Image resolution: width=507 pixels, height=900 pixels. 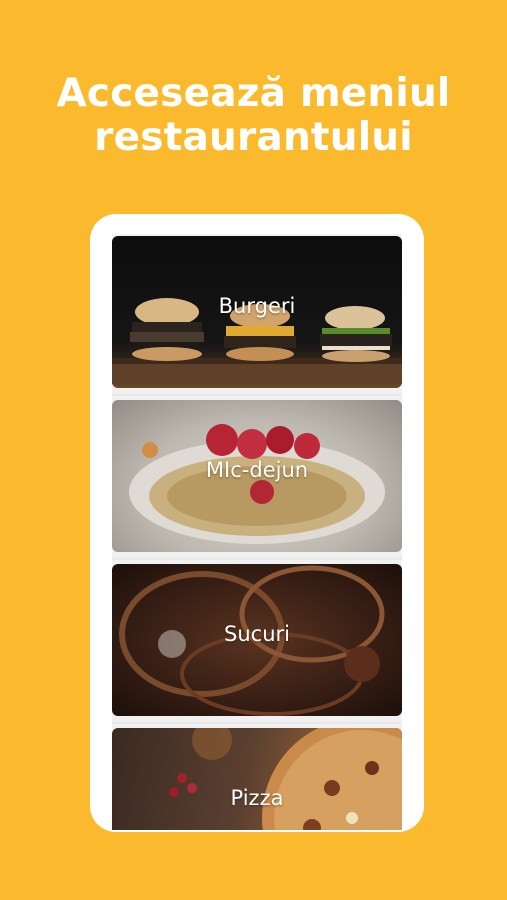 I want to click on pizza-photo, so click(x=285, y=779).